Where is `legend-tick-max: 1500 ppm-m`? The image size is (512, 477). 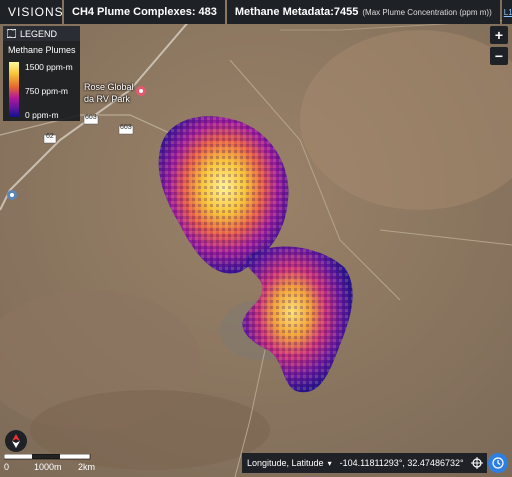
legend-tick-max: 1500 ppm-m is located at coordinates (49, 67).